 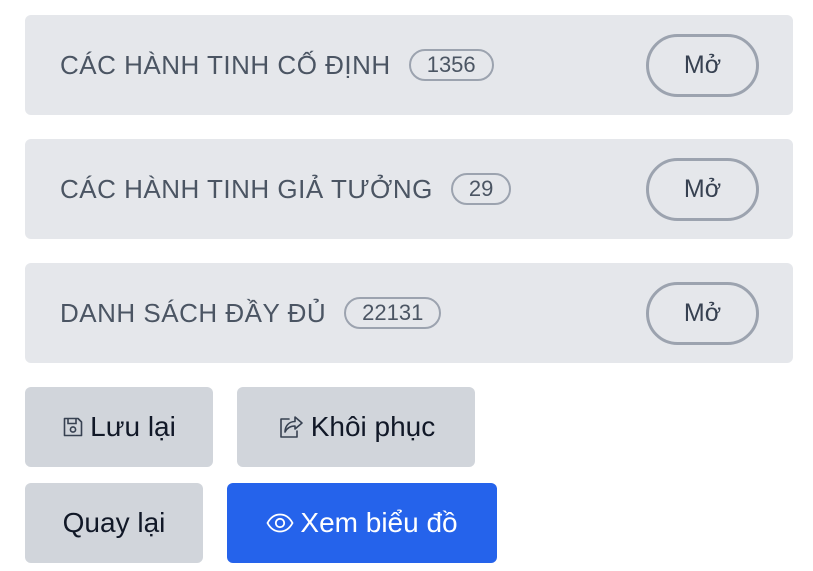 I want to click on share-icon, so click(x=291, y=427).